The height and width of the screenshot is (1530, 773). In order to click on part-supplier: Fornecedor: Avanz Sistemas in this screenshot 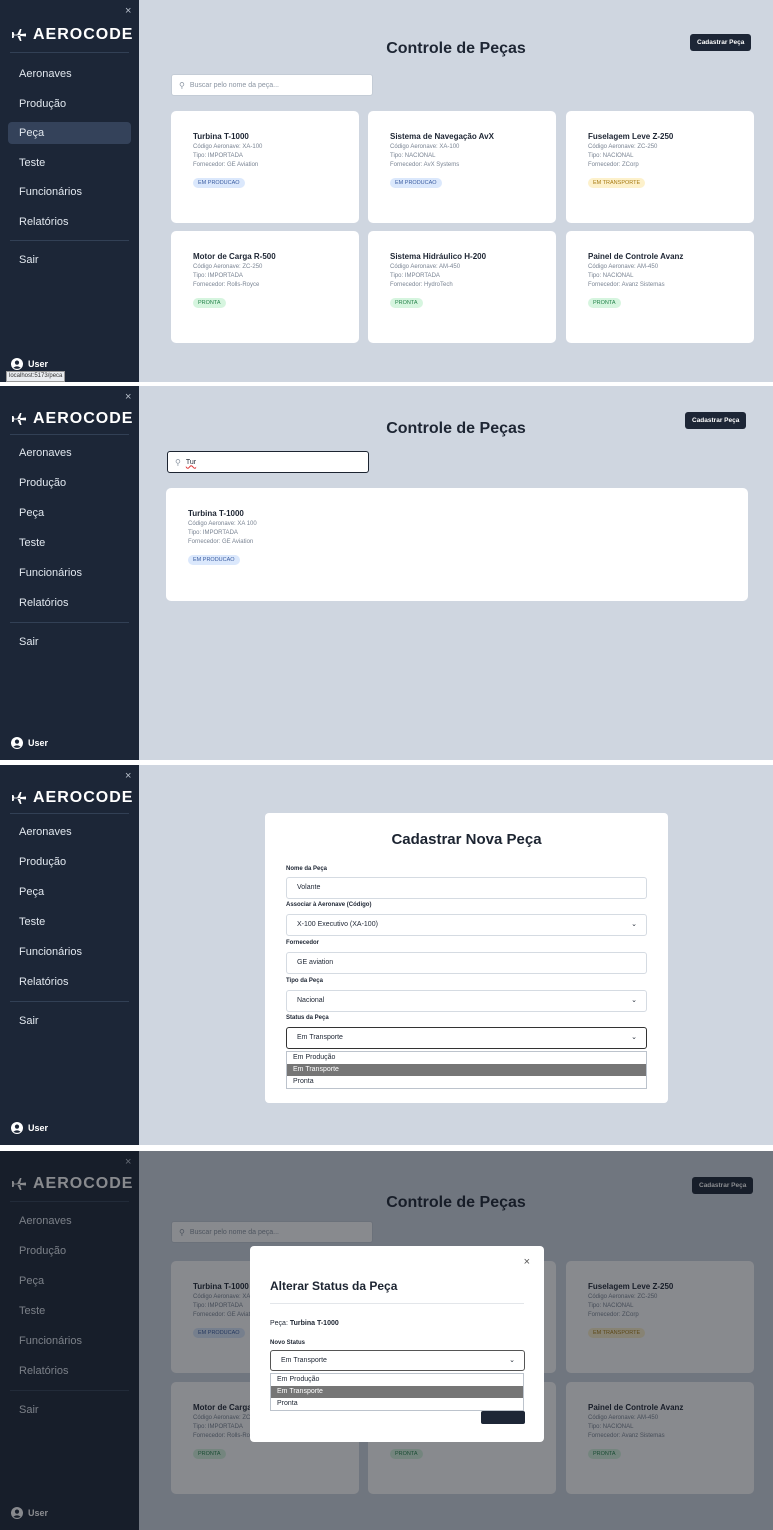, I will do `click(626, 285)`.